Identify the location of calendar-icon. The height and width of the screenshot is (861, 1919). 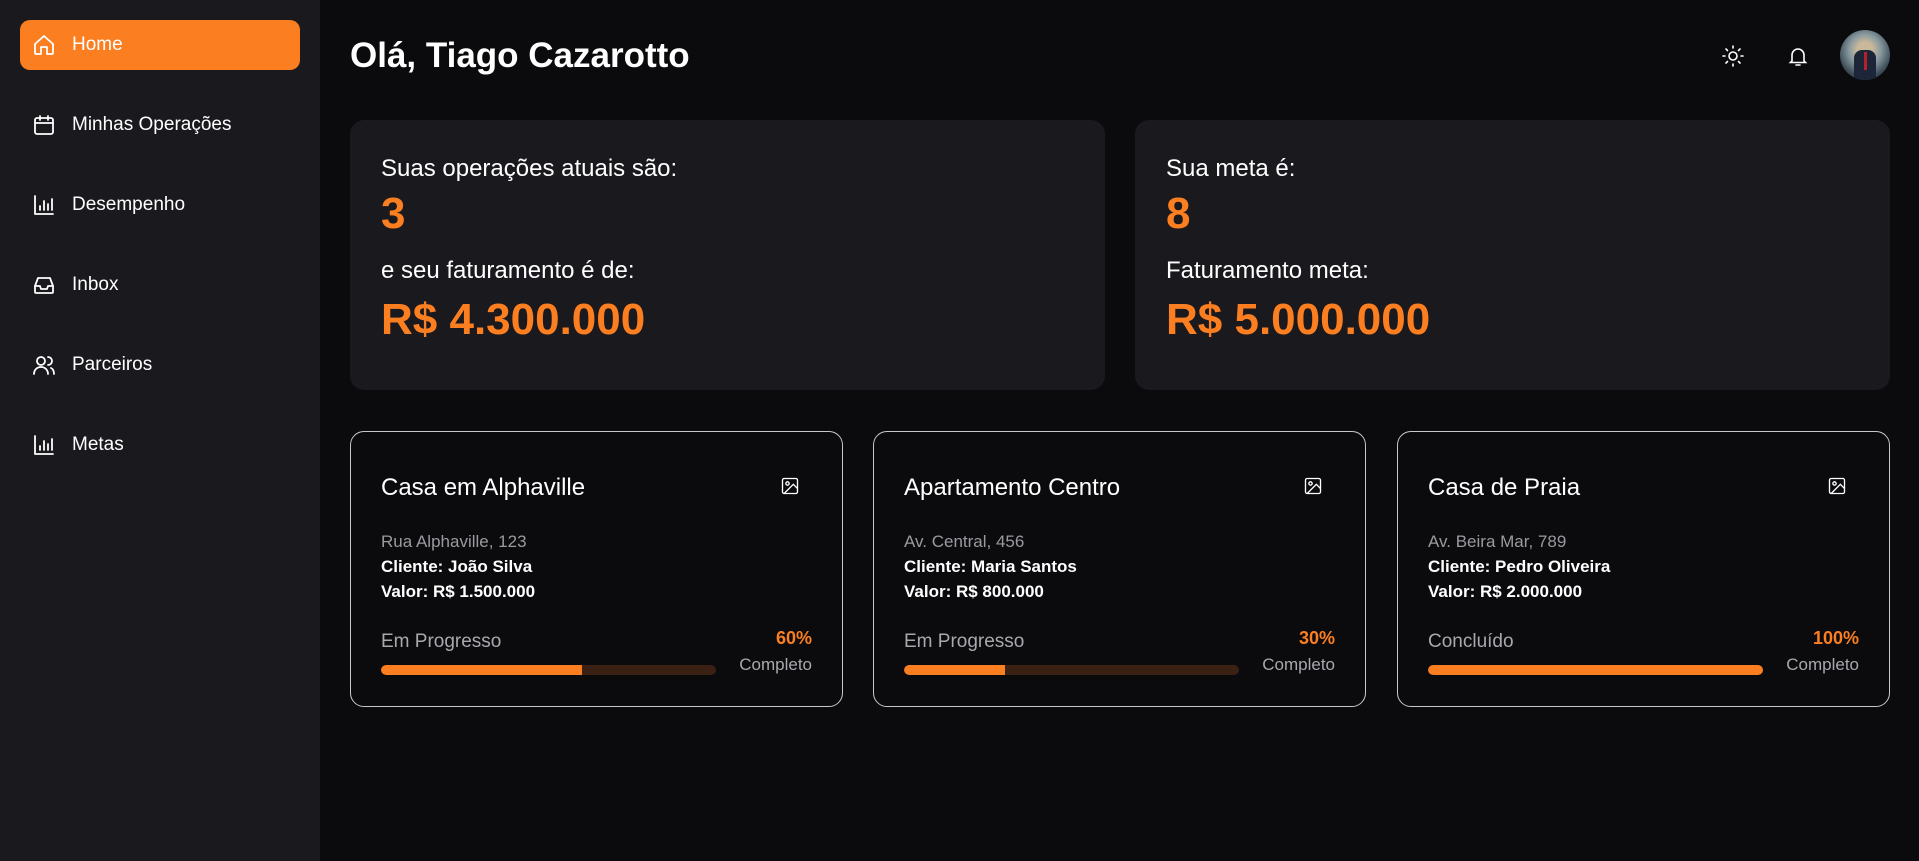
(44, 125).